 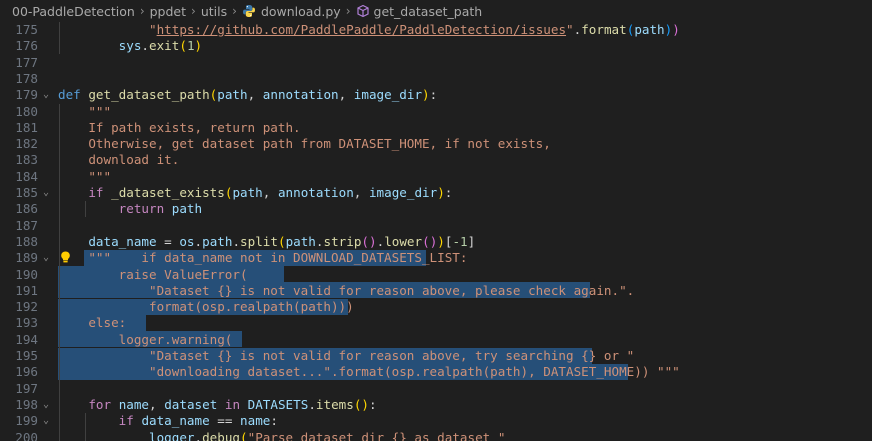 I want to click on line-number: 200, so click(x=26, y=435).